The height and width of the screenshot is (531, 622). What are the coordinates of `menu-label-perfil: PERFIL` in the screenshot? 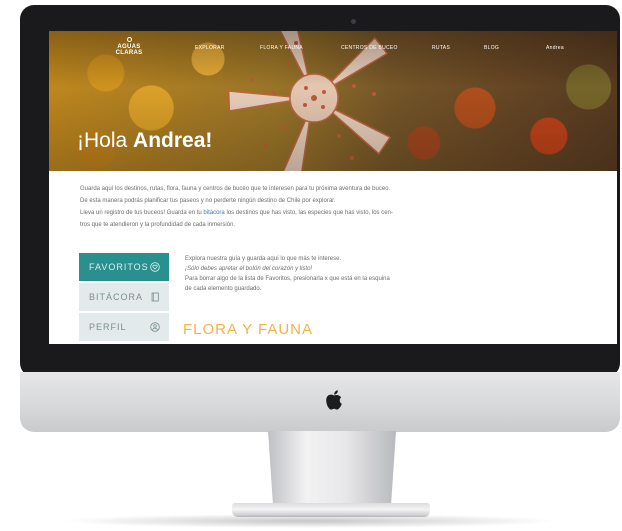 It's located at (108, 327).